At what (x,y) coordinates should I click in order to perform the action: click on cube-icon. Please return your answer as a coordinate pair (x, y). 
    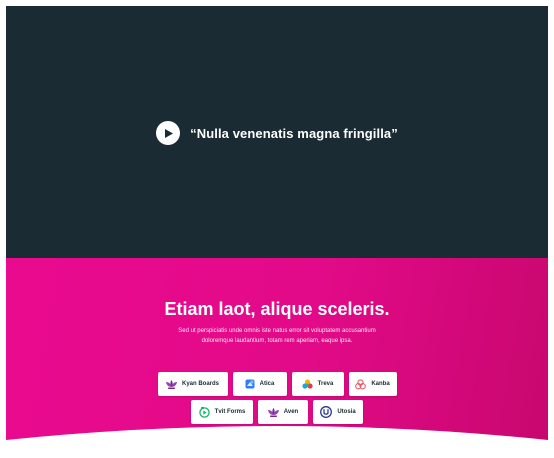
    Looking at the image, I should click on (250, 384).